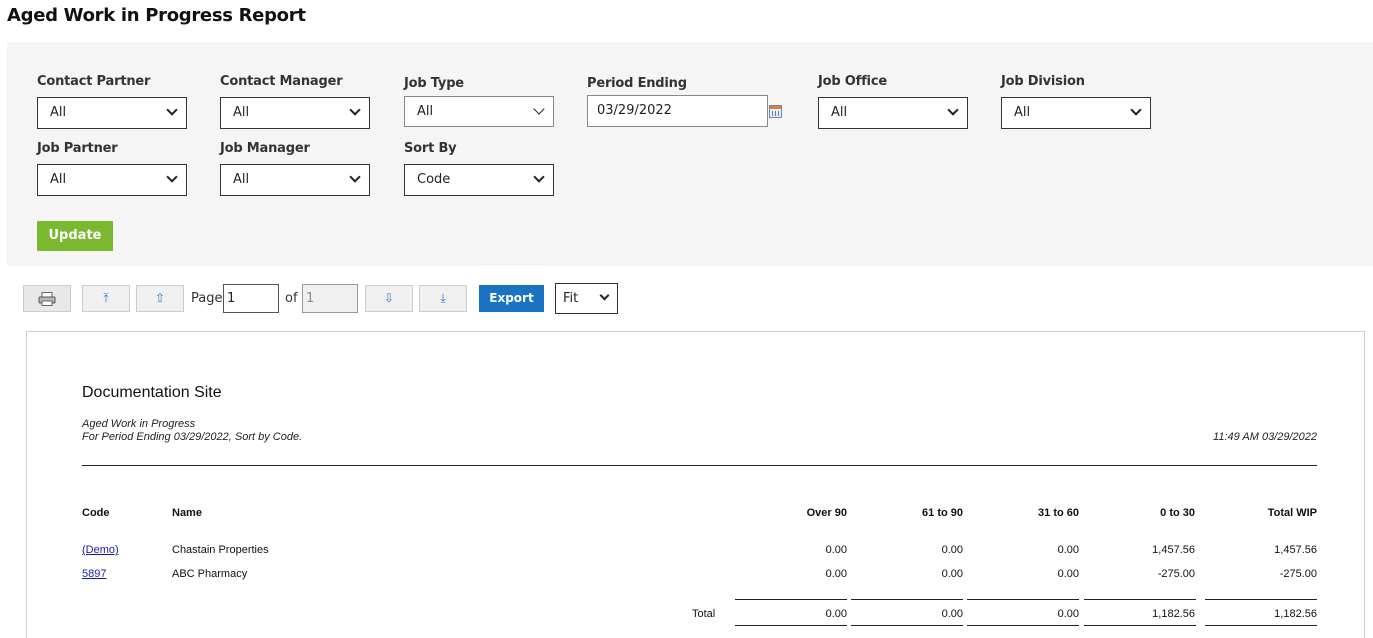  I want to click on header-divider, so click(699, 465).